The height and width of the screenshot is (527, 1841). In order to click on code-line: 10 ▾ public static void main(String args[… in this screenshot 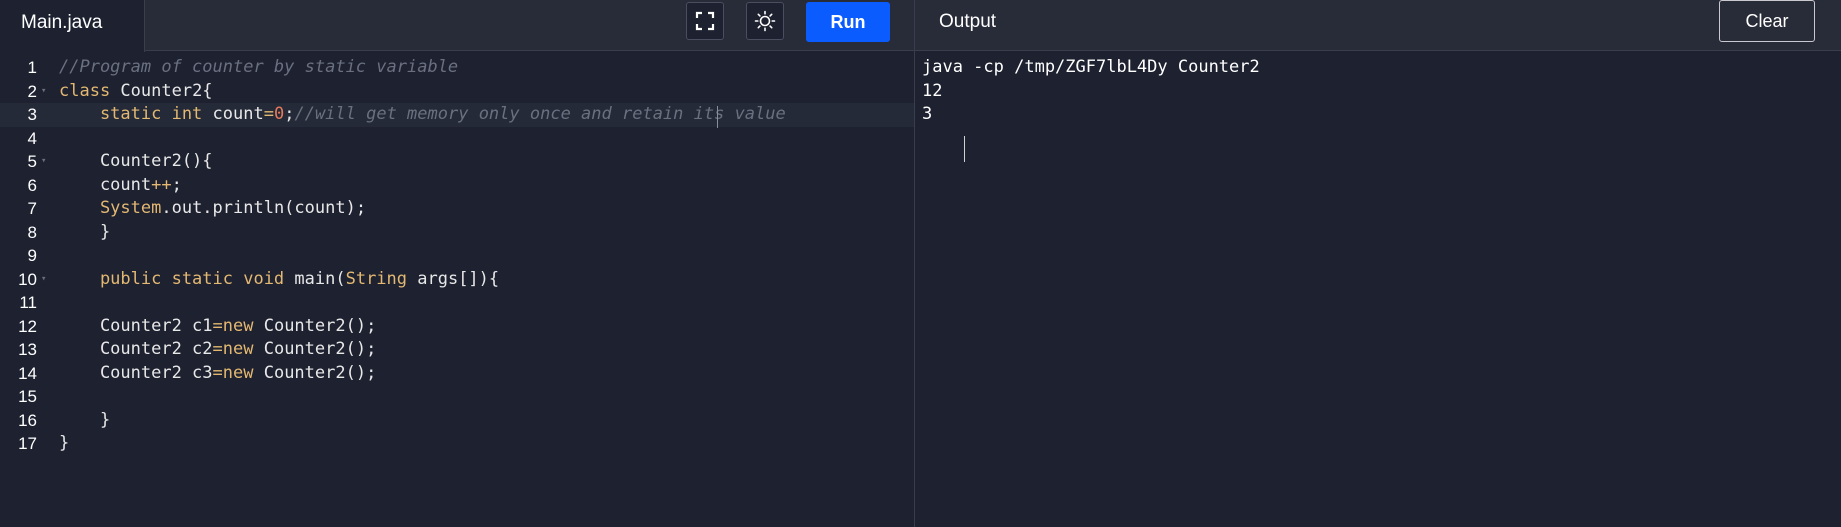, I will do `click(457, 280)`.